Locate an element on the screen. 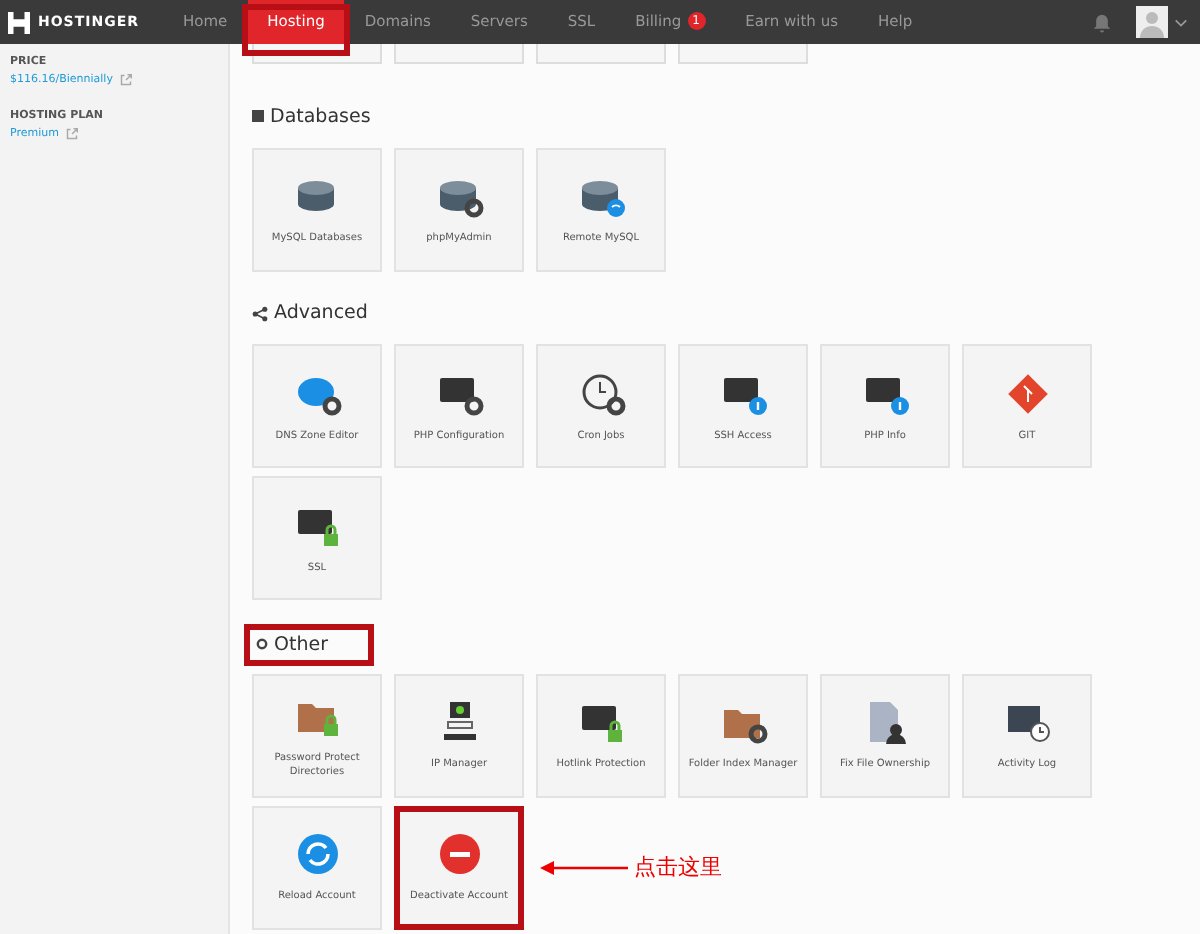 This screenshot has height=934, width=1200. bell-icon is located at coordinates (1102, 22).